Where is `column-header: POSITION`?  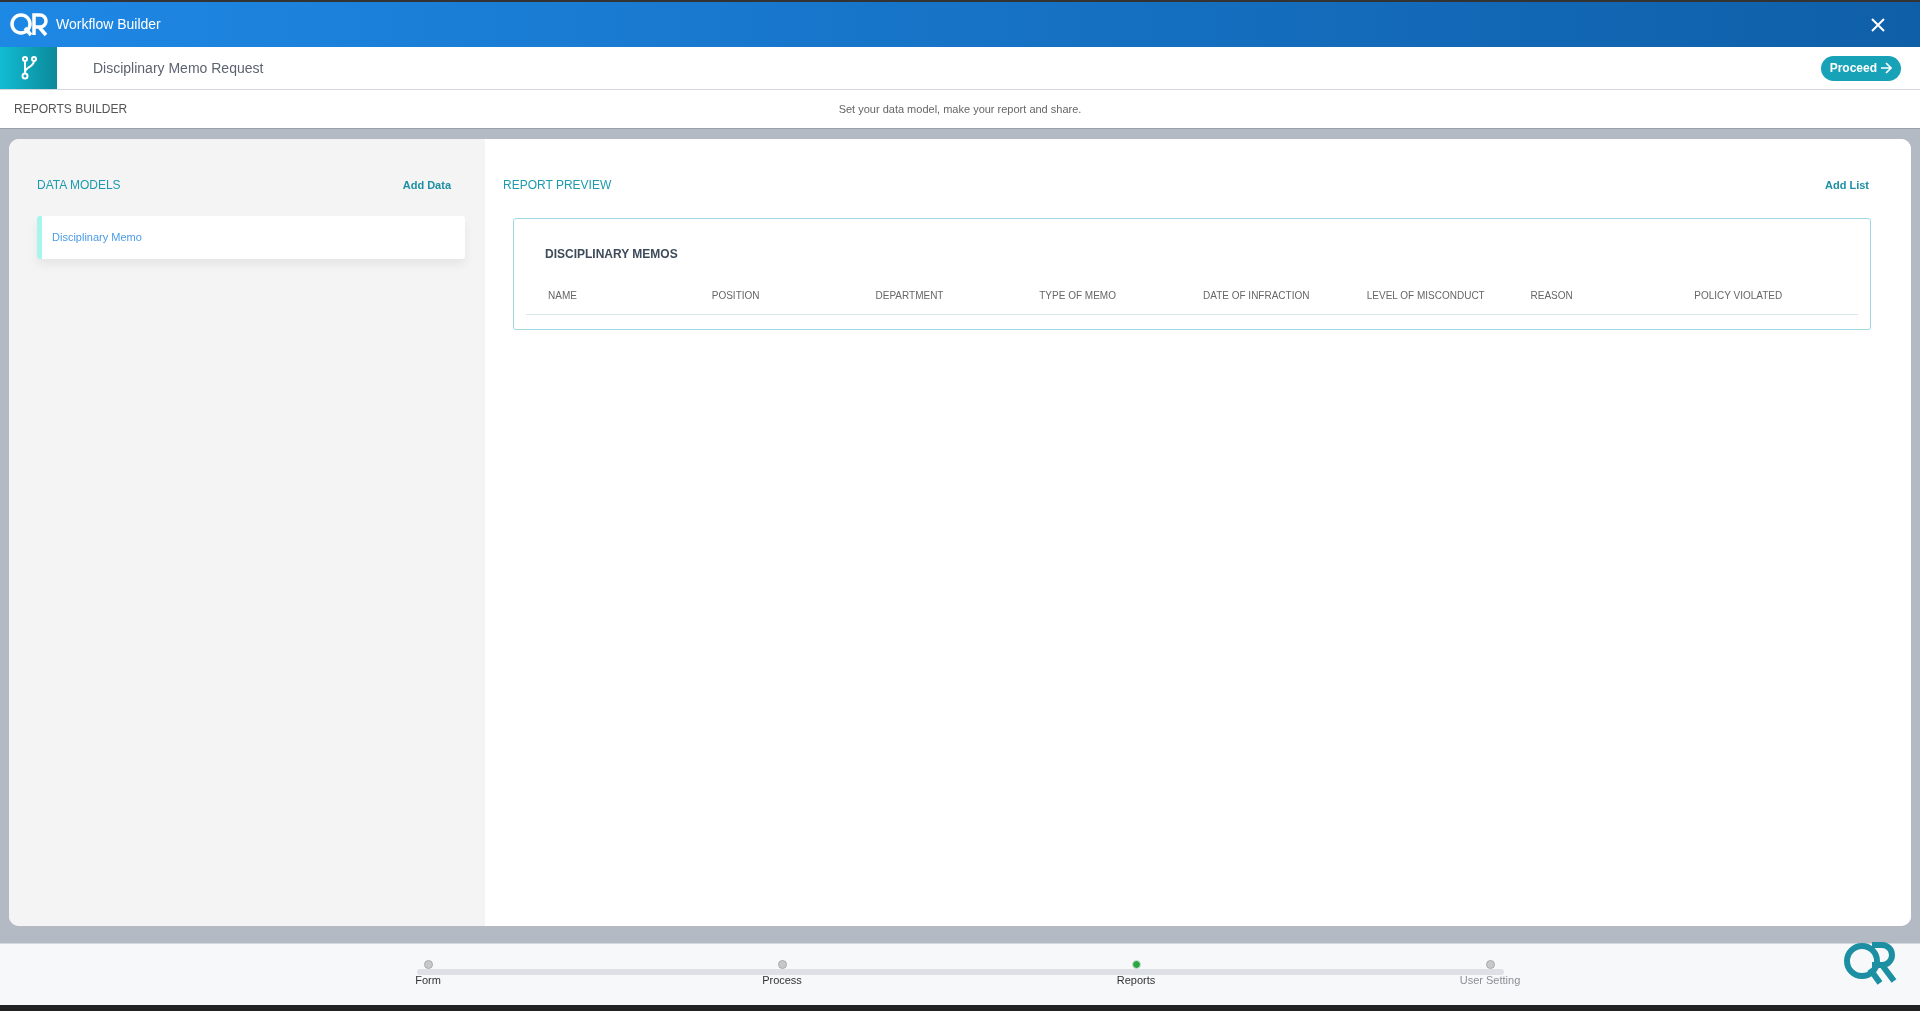
column-header: POSITION is located at coordinates (736, 296).